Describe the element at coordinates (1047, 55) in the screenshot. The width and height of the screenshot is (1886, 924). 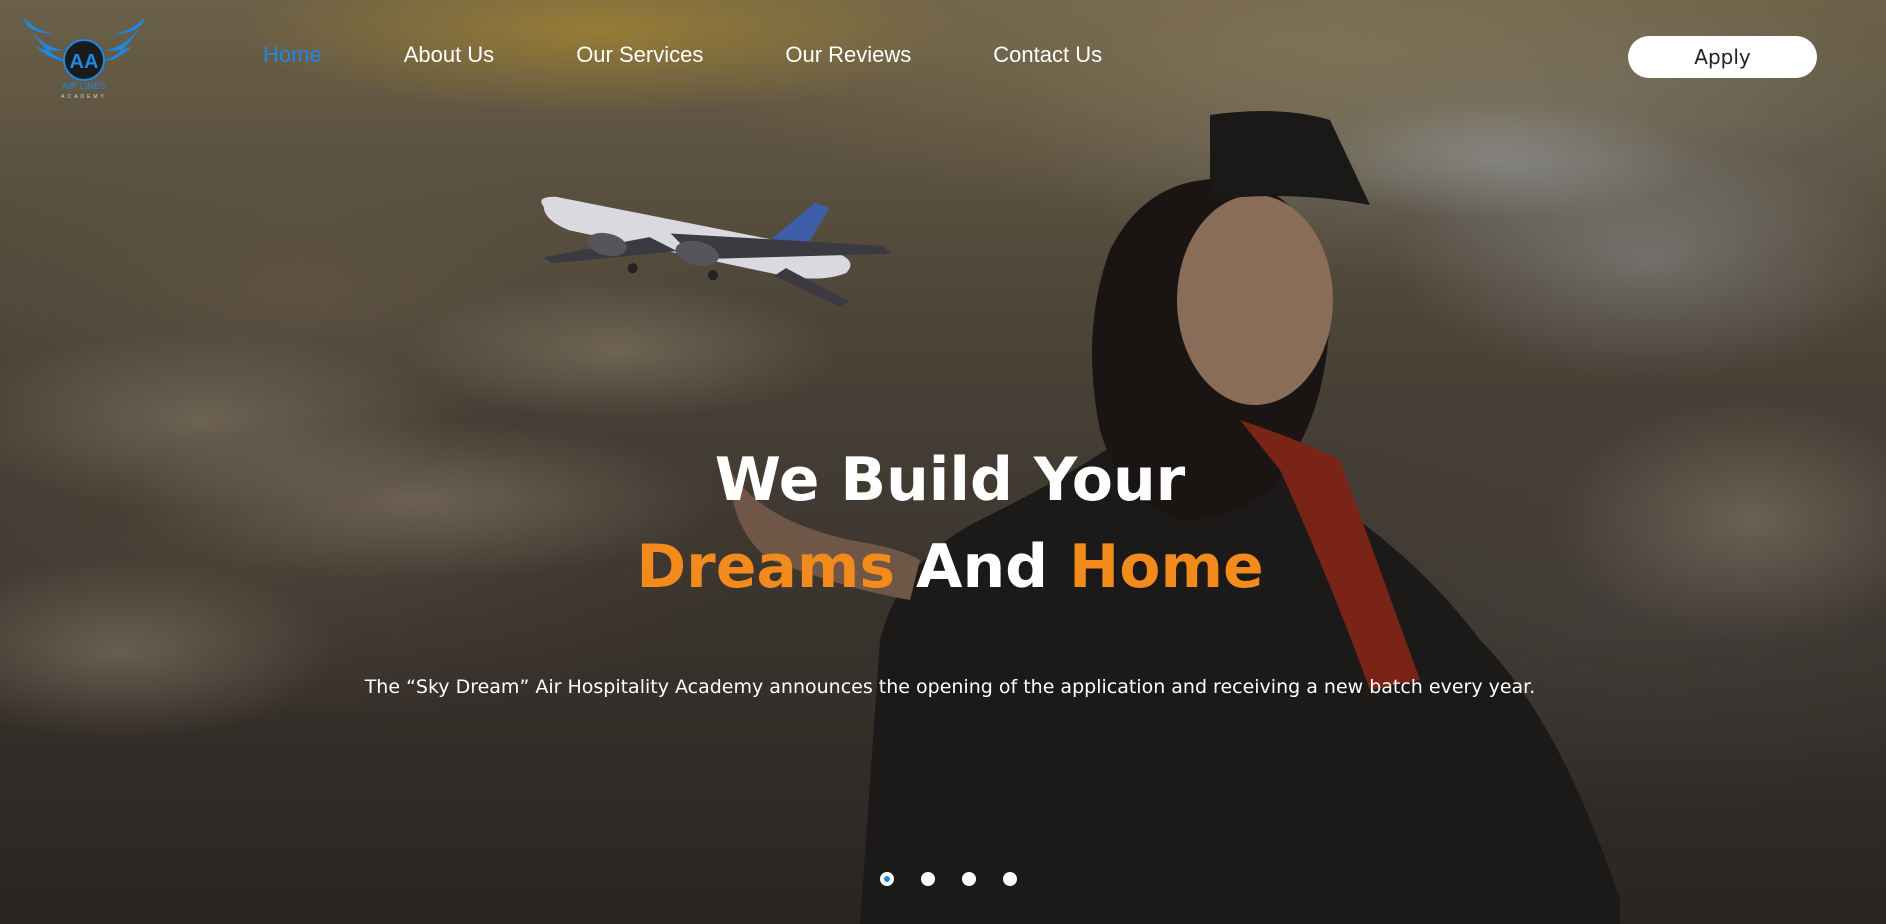
I see `nav-contact-us: Contact Us` at that location.